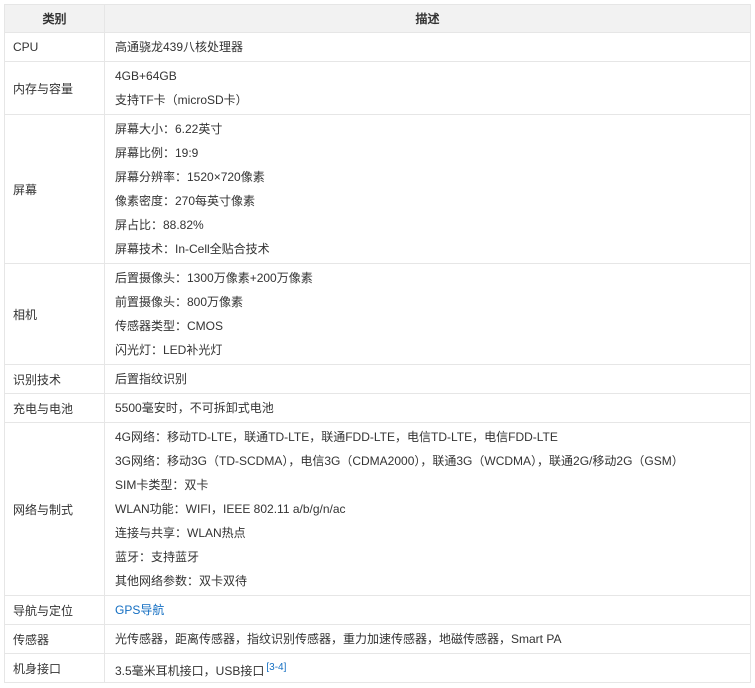 The height and width of the screenshot is (688, 755). What do you see at coordinates (54, 379) in the screenshot?
I see `row-category: 识别技术` at bounding box center [54, 379].